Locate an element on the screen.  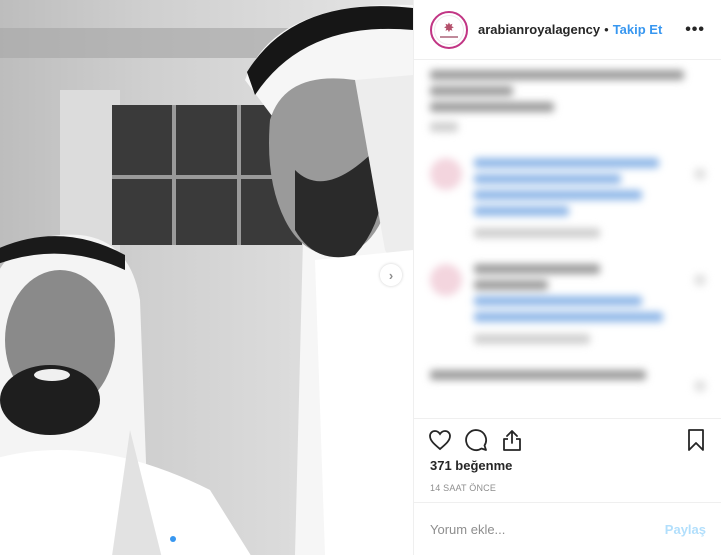
post-header: ✸ arabianroyalagency • Takip Et ••• is located at coordinates (567, 30).